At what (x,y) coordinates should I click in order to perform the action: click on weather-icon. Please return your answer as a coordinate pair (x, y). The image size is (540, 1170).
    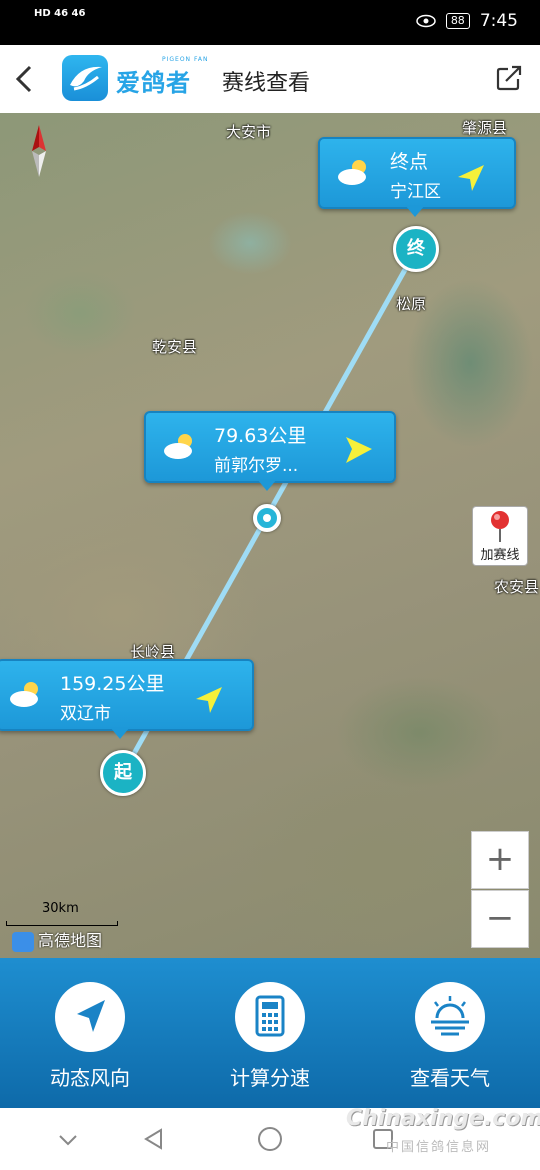
    Looking at the image, I should click on (450, 1017).